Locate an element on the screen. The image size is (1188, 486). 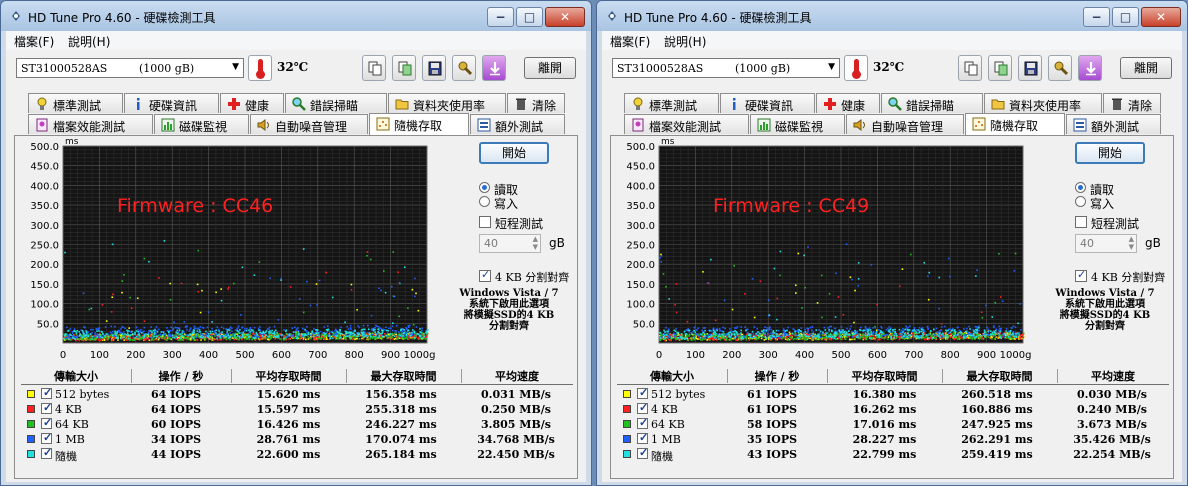
avg-access-time: 28.227 ms is located at coordinates (884, 439).